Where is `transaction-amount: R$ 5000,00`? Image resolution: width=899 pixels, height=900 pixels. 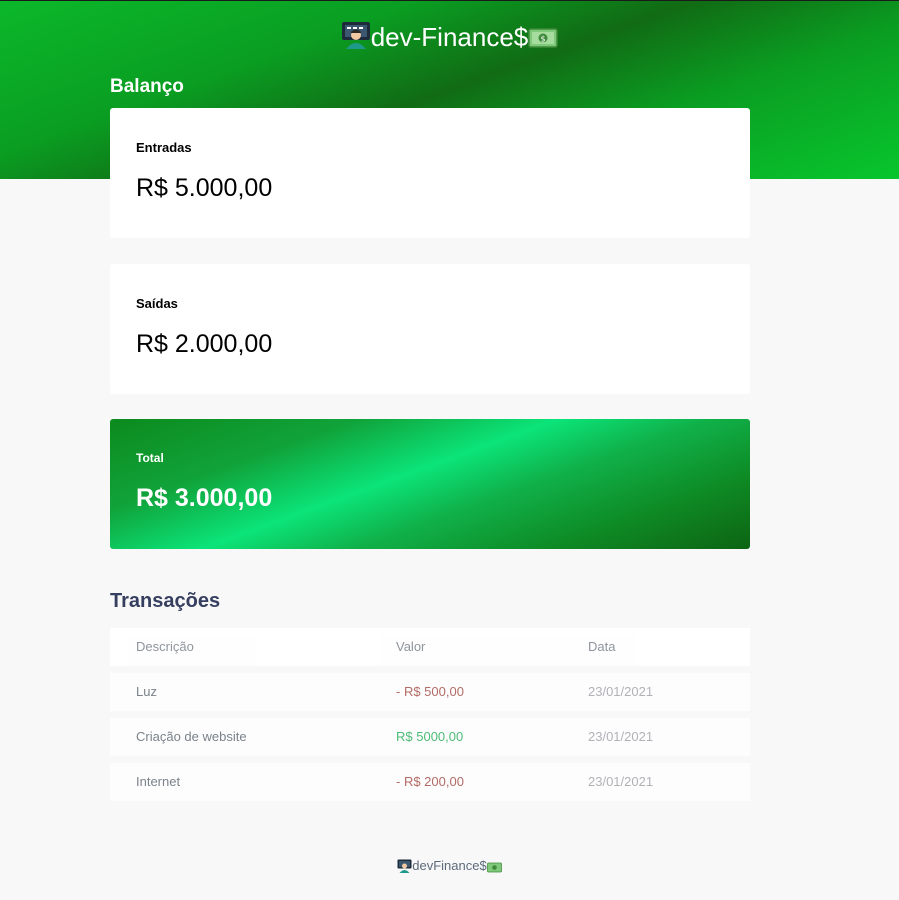 transaction-amount: R$ 5000,00 is located at coordinates (430, 736).